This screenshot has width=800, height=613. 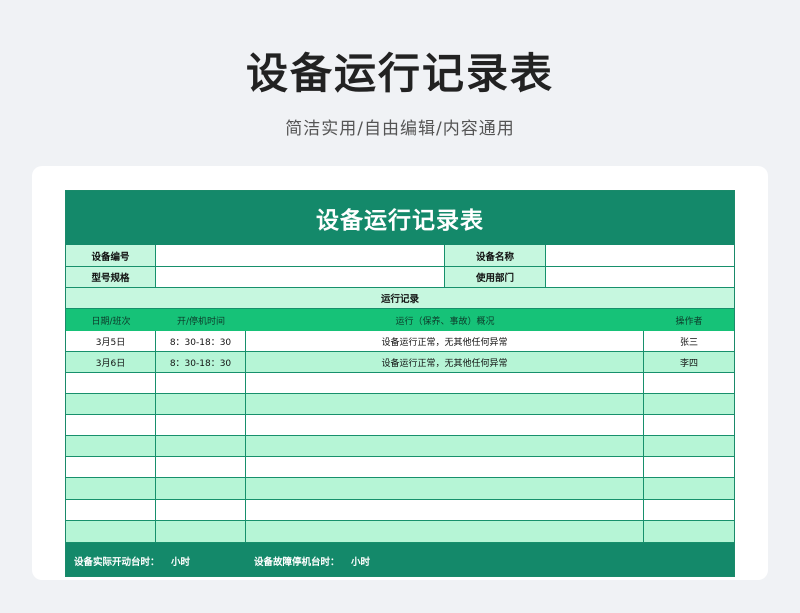 I want to click on column-header-date: 日期/班次, so click(x=111, y=320).